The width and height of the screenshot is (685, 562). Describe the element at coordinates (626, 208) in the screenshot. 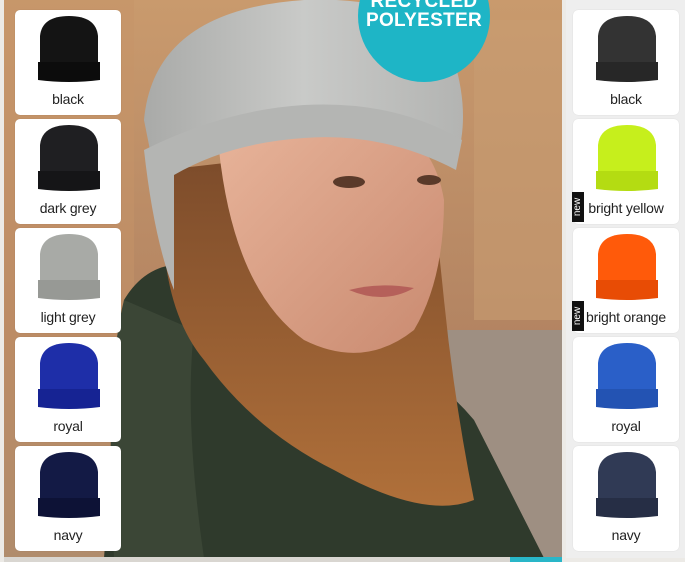

I see `swatch-label: bright yellow` at that location.